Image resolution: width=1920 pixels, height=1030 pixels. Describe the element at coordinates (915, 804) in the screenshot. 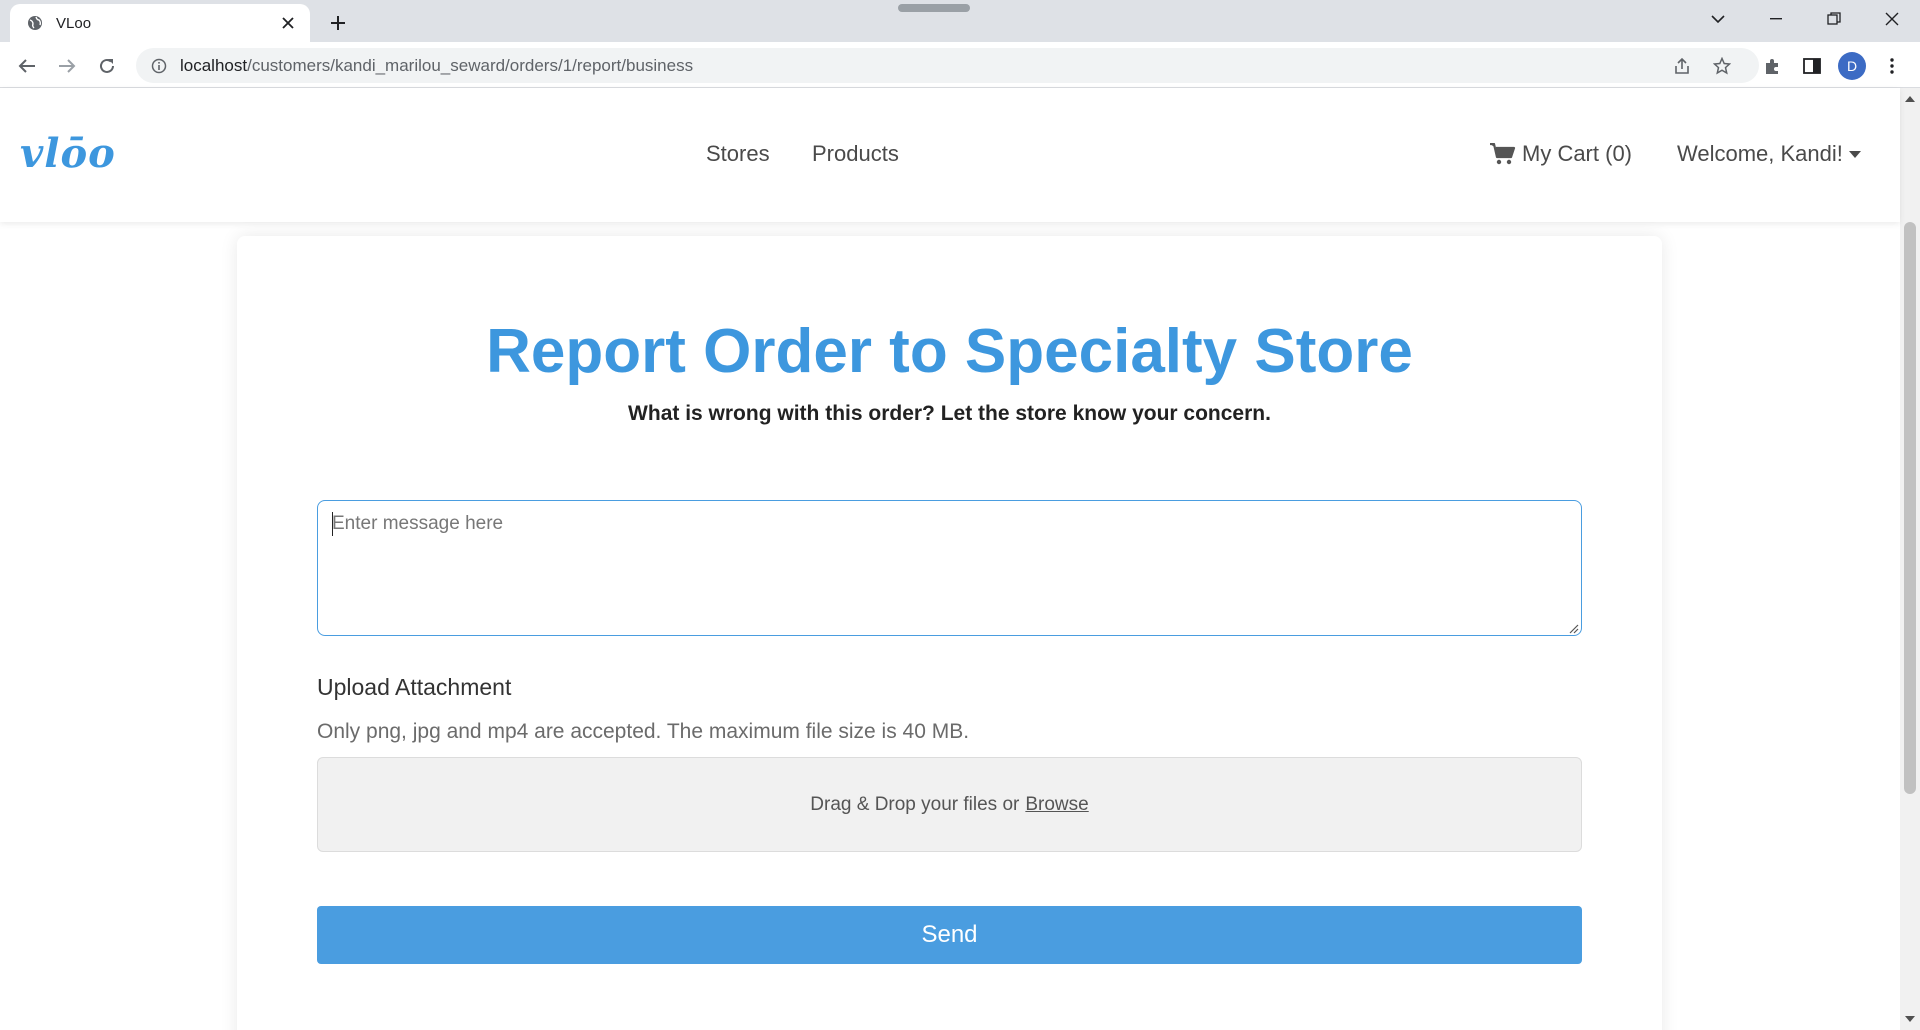

I see `dropzone-text: Drag & Drop your files or` at that location.